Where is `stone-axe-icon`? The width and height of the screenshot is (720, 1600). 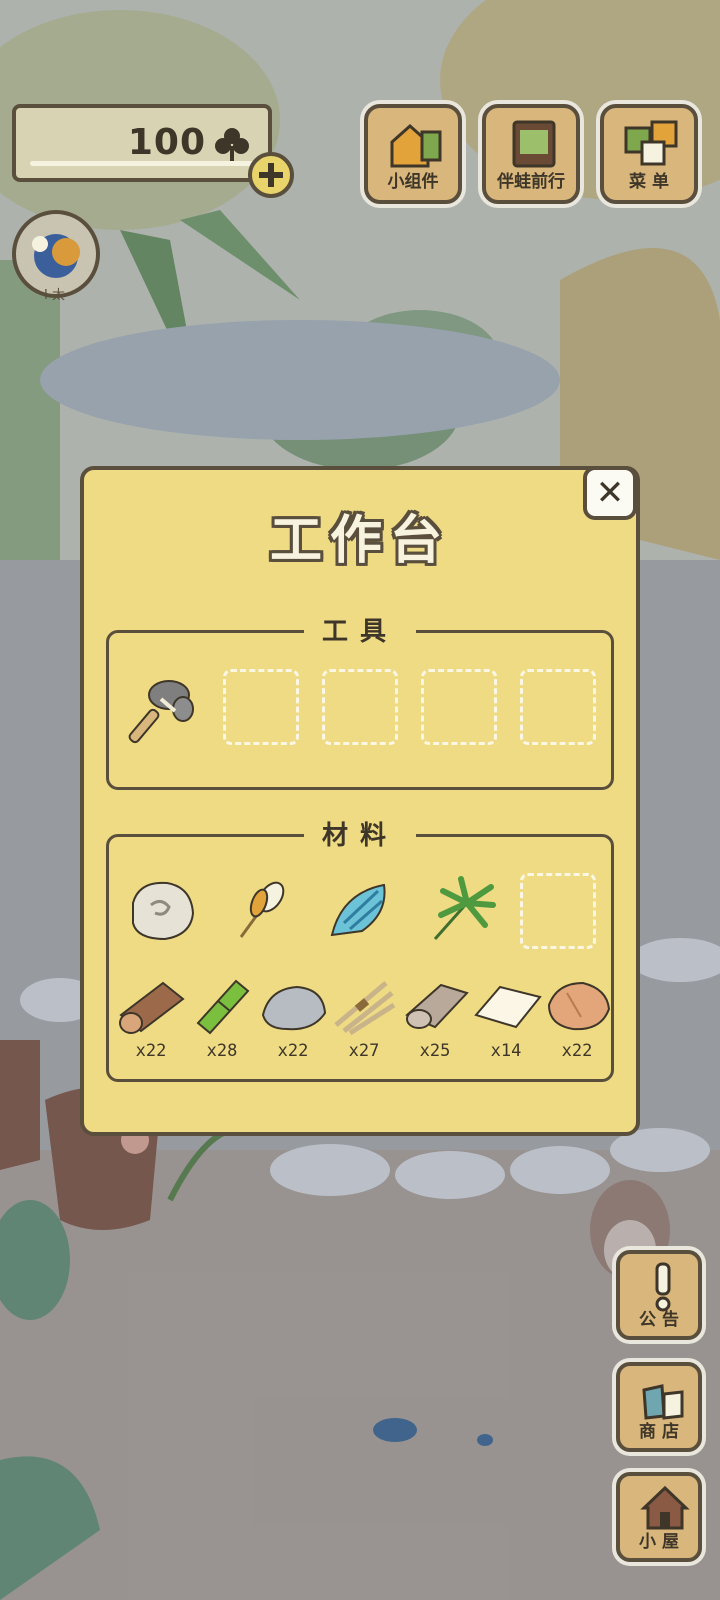
stone-axe-icon is located at coordinates (161, 712).